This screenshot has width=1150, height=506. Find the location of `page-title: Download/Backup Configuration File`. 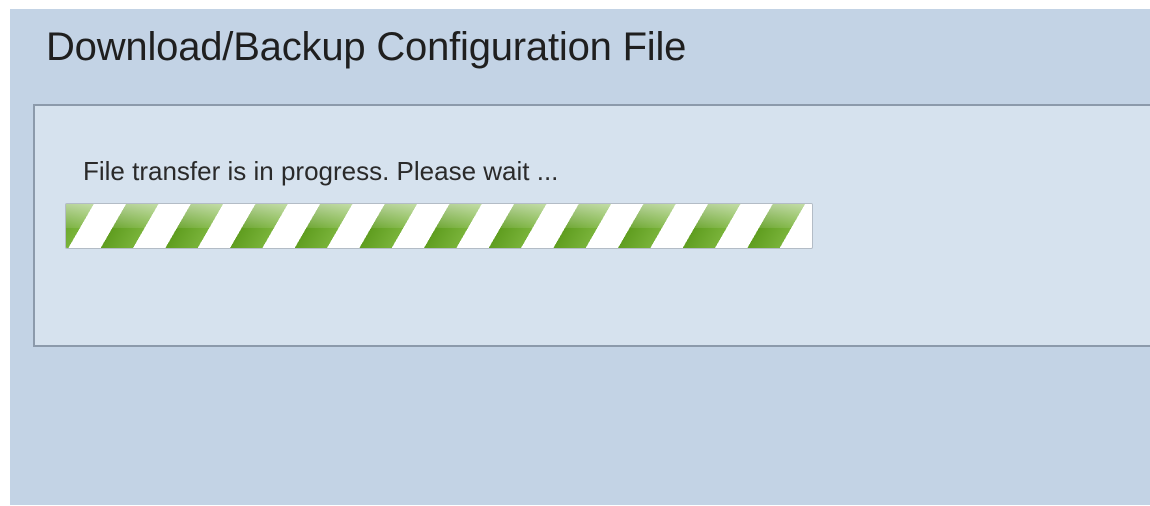

page-title: Download/Backup Configuration File is located at coordinates (366, 47).